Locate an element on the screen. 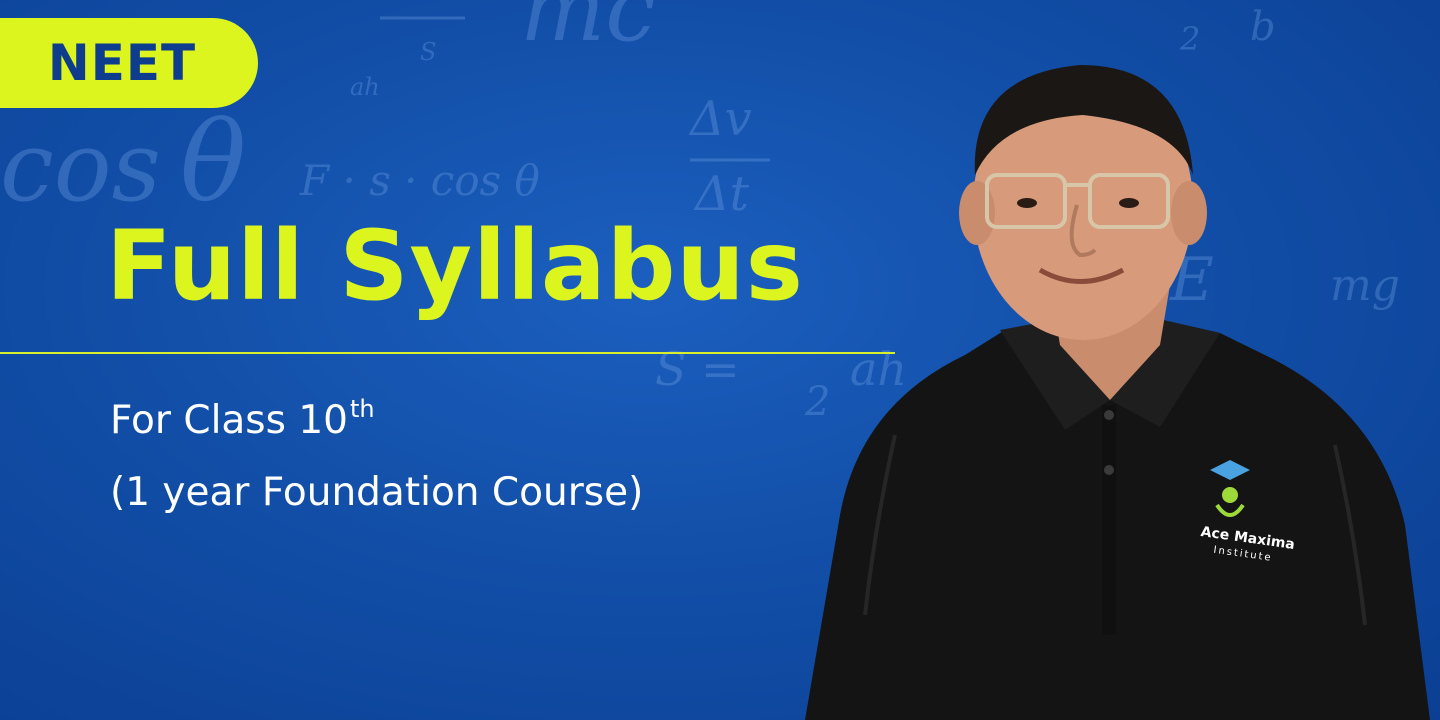  svg-text: F · s · cos θ is located at coordinates (419, 180).